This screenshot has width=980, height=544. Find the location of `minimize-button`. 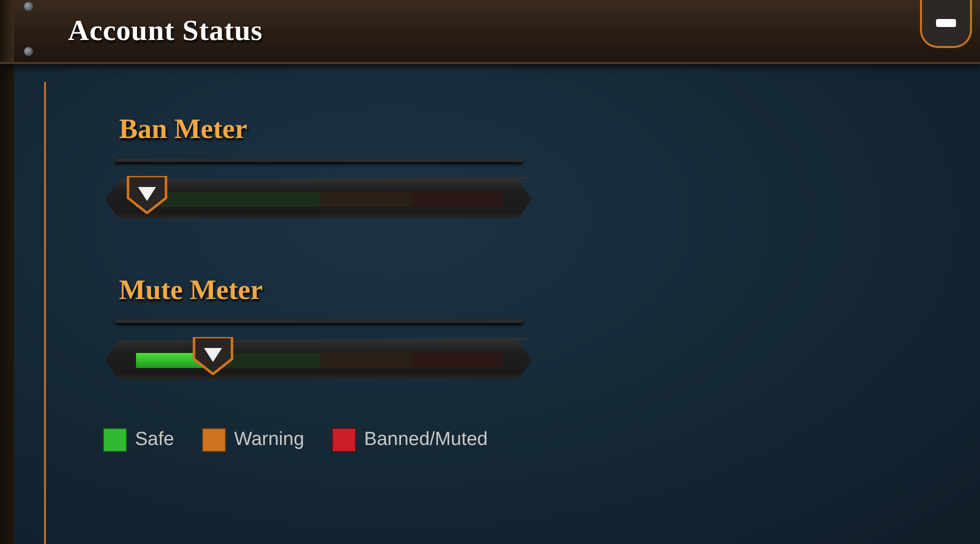

minimize-button is located at coordinates (946, 24).